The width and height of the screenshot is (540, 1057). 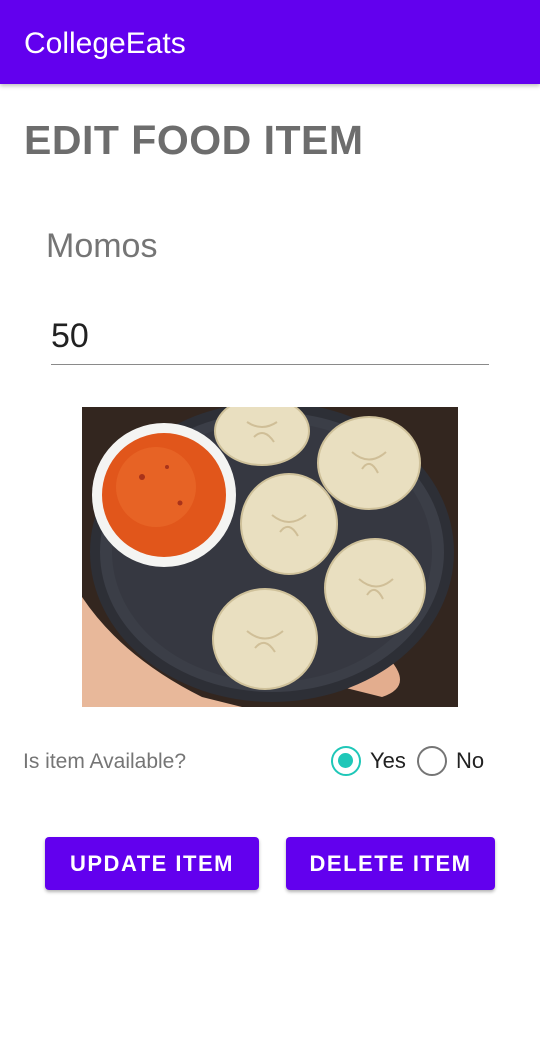 I want to click on radio-checked-icon, so click(x=346, y=761).